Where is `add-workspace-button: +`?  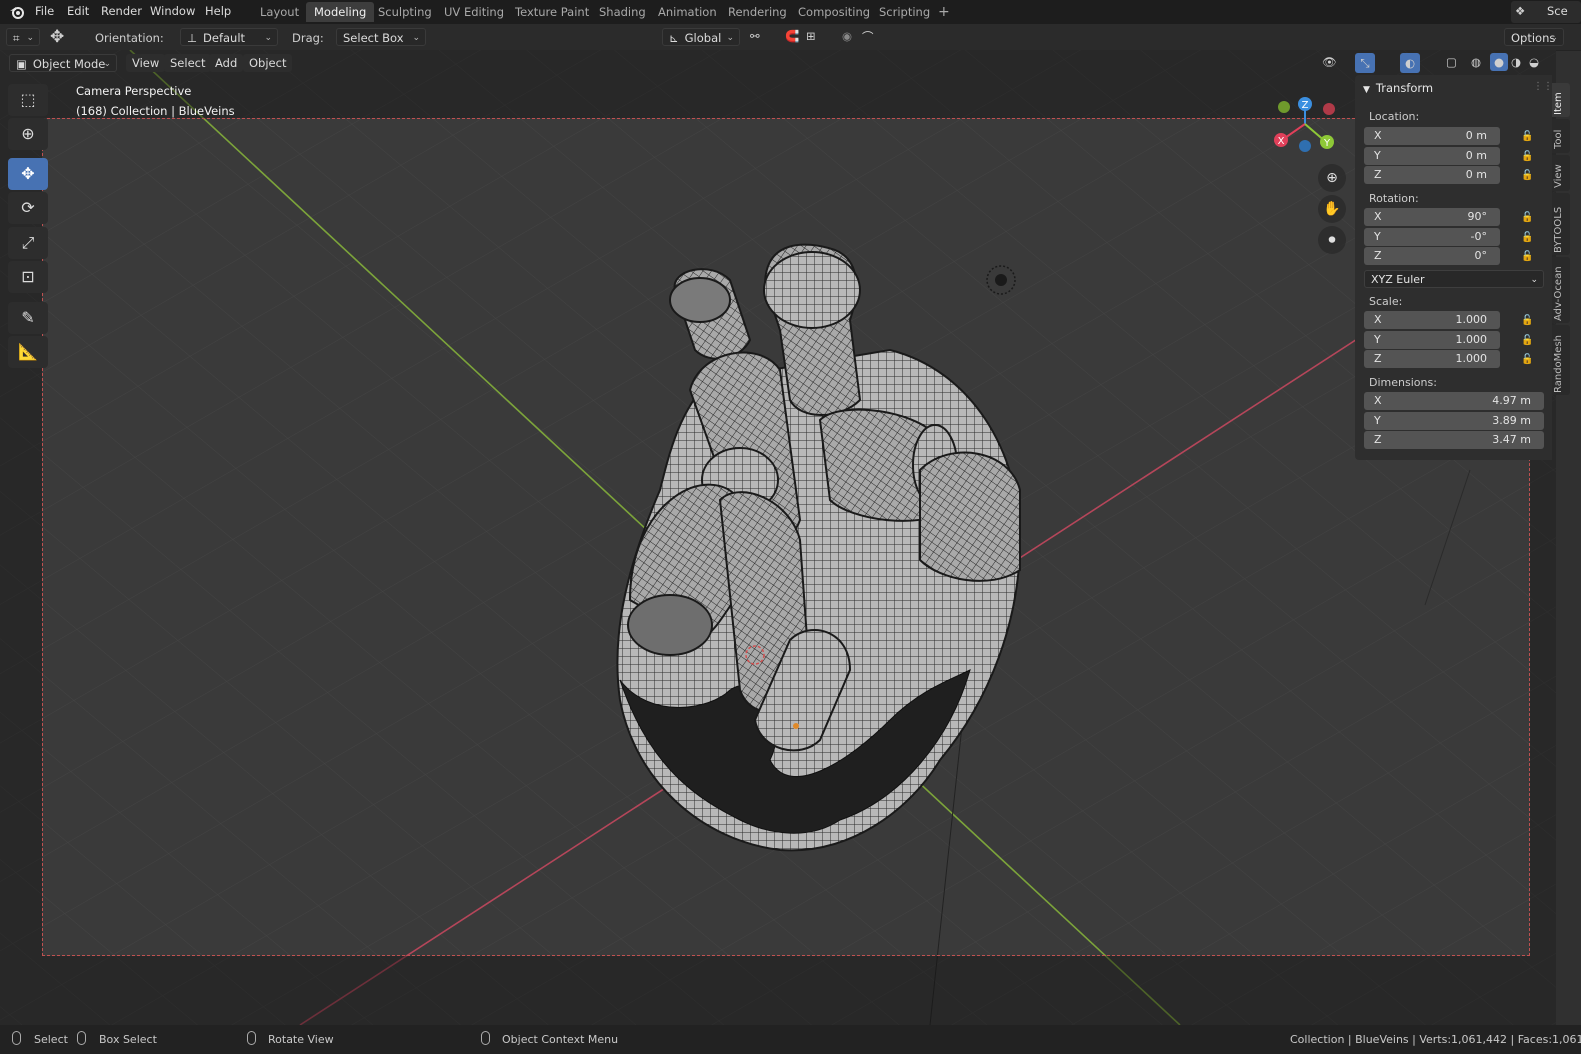
add-workspace-button: + is located at coordinates (944, 12).